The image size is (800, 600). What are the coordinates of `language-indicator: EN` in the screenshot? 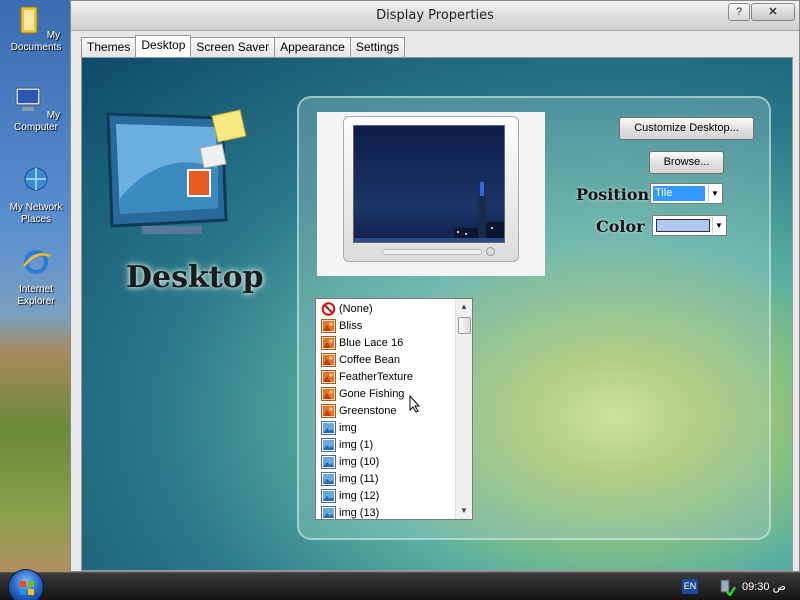 It's located at (690, 586).